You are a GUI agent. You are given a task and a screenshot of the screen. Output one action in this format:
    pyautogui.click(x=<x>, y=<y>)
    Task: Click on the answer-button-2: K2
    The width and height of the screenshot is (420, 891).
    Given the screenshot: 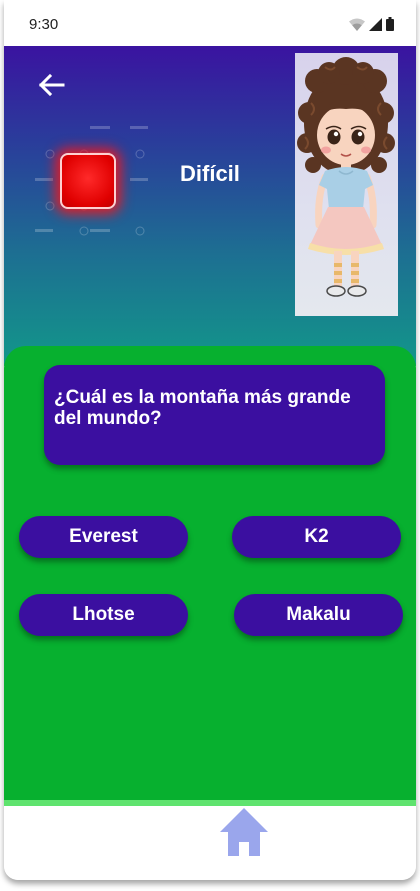 What is the action you would take?
    pyautogui.click(x=316, y=537)
    